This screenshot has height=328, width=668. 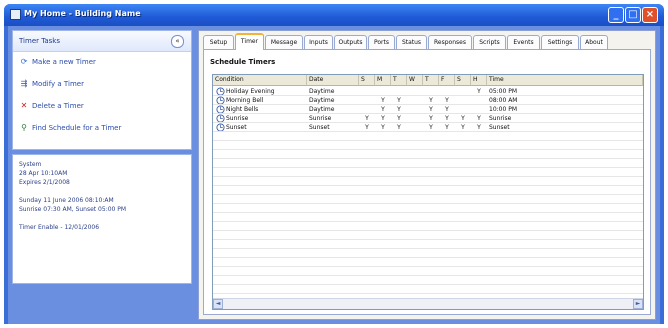 I want to click on timer-tasks-title: Timer Tasks, so click(x=39, y=41).